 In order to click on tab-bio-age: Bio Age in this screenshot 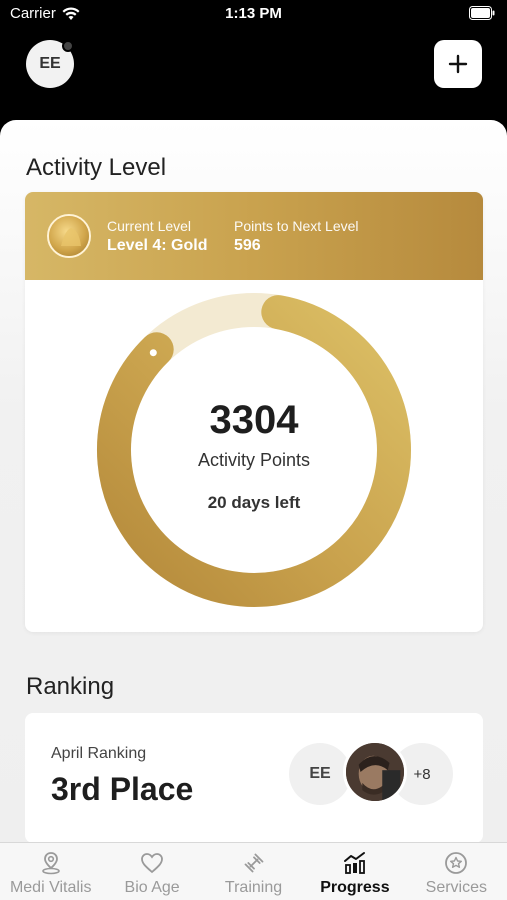, I will do `click(151, 871)`.